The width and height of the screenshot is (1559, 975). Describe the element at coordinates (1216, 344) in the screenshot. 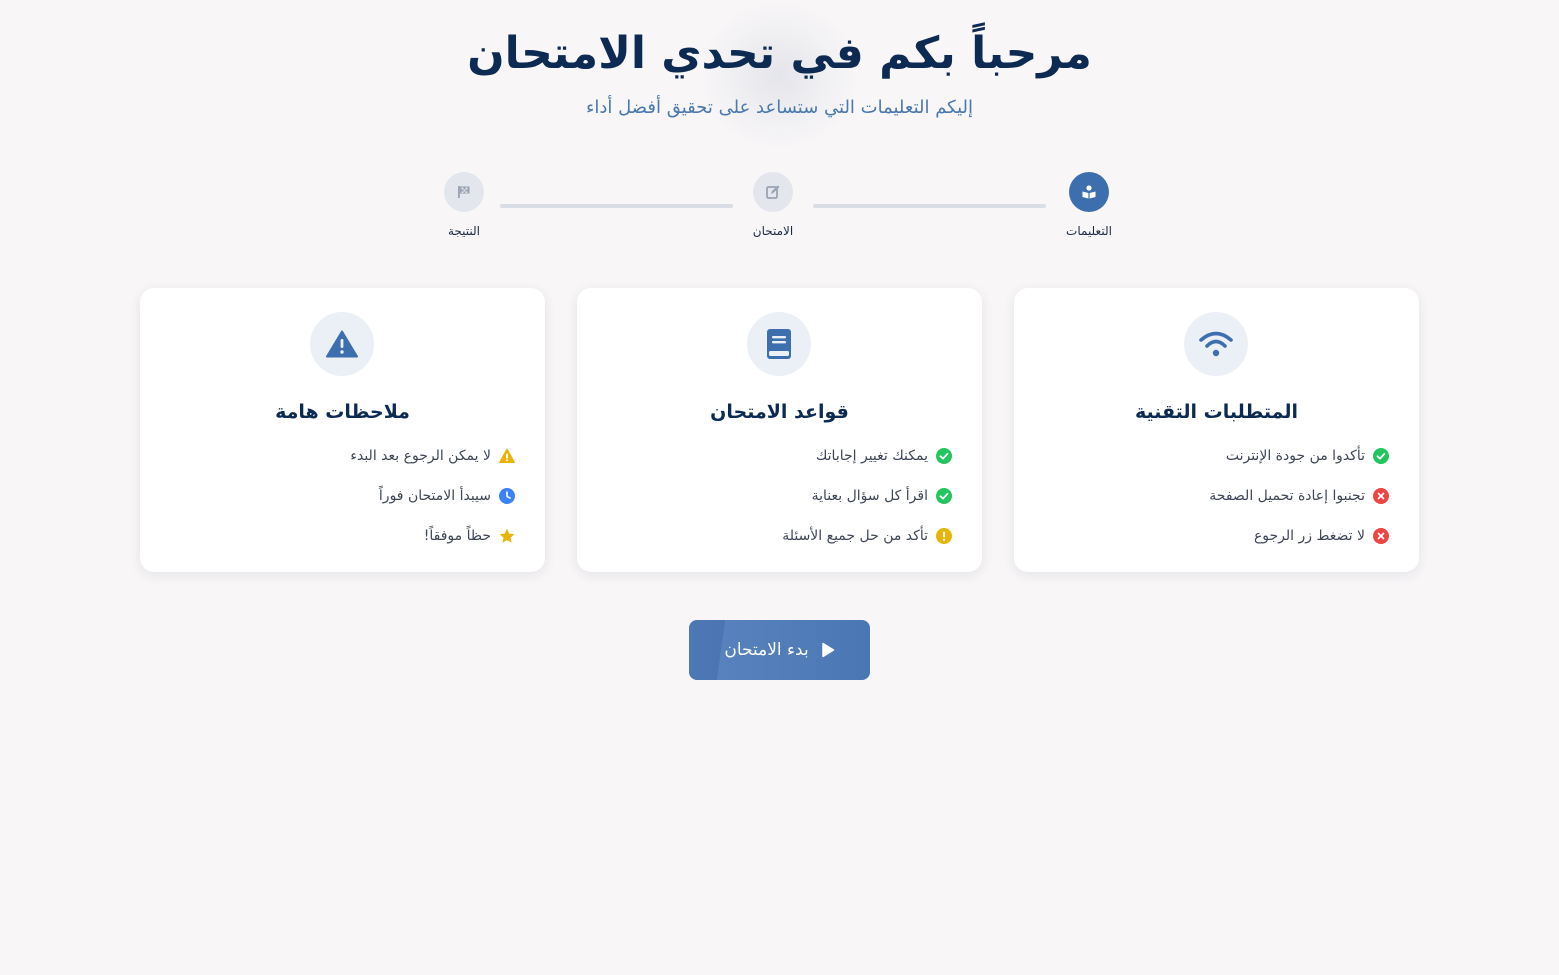

I see `wifi-icon` at that location.